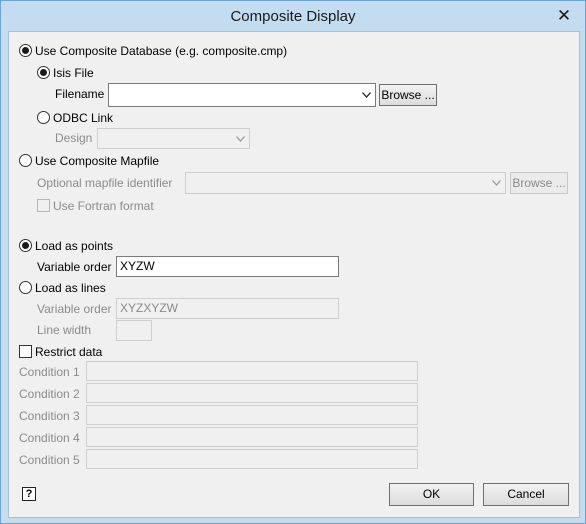 The height and width of the screenshot is (524, 586). Describe the element at coordinates (252, 415) in the screenshot. I see `condition-3-input` at that location.